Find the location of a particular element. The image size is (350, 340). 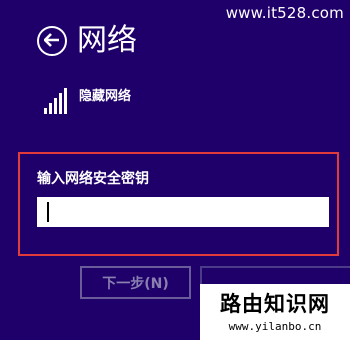

signal-strength-icon is located at coordinates (55, 101).